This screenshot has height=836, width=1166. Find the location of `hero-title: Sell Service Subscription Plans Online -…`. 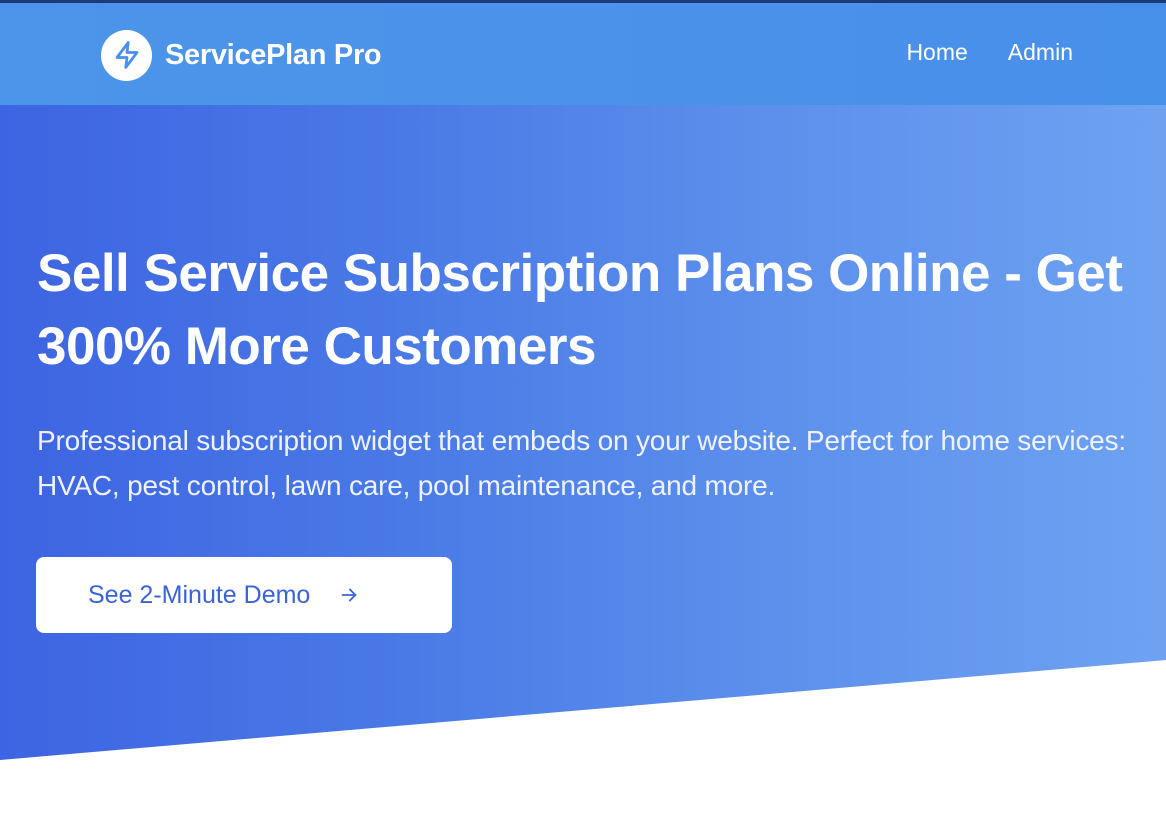

hero-title: Sell Service Subscription Plans Online -… is located at coordinates (580, 310).